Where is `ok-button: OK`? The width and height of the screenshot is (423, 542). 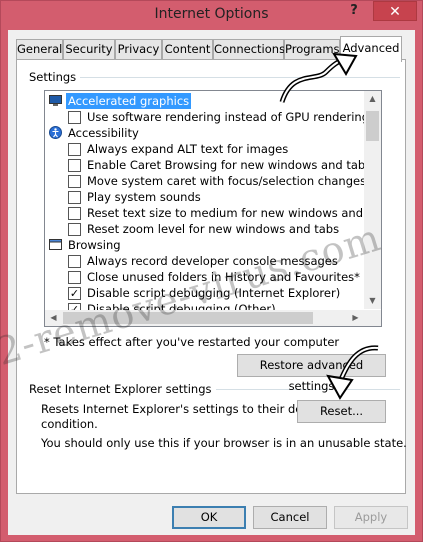 ok-button: OK is located at coordinates (209, 517).